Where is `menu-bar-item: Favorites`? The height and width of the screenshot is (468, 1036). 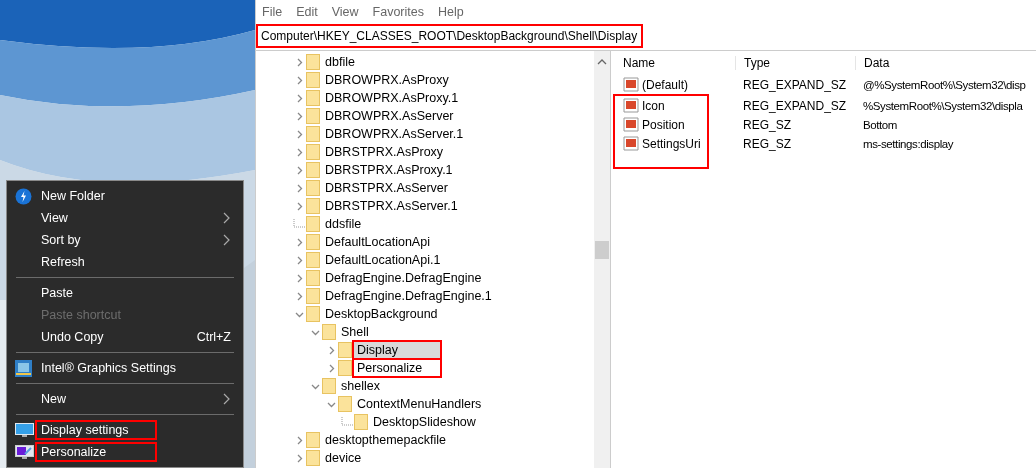
menu-bar-item: Favorites is located at coordinates (398, 12).